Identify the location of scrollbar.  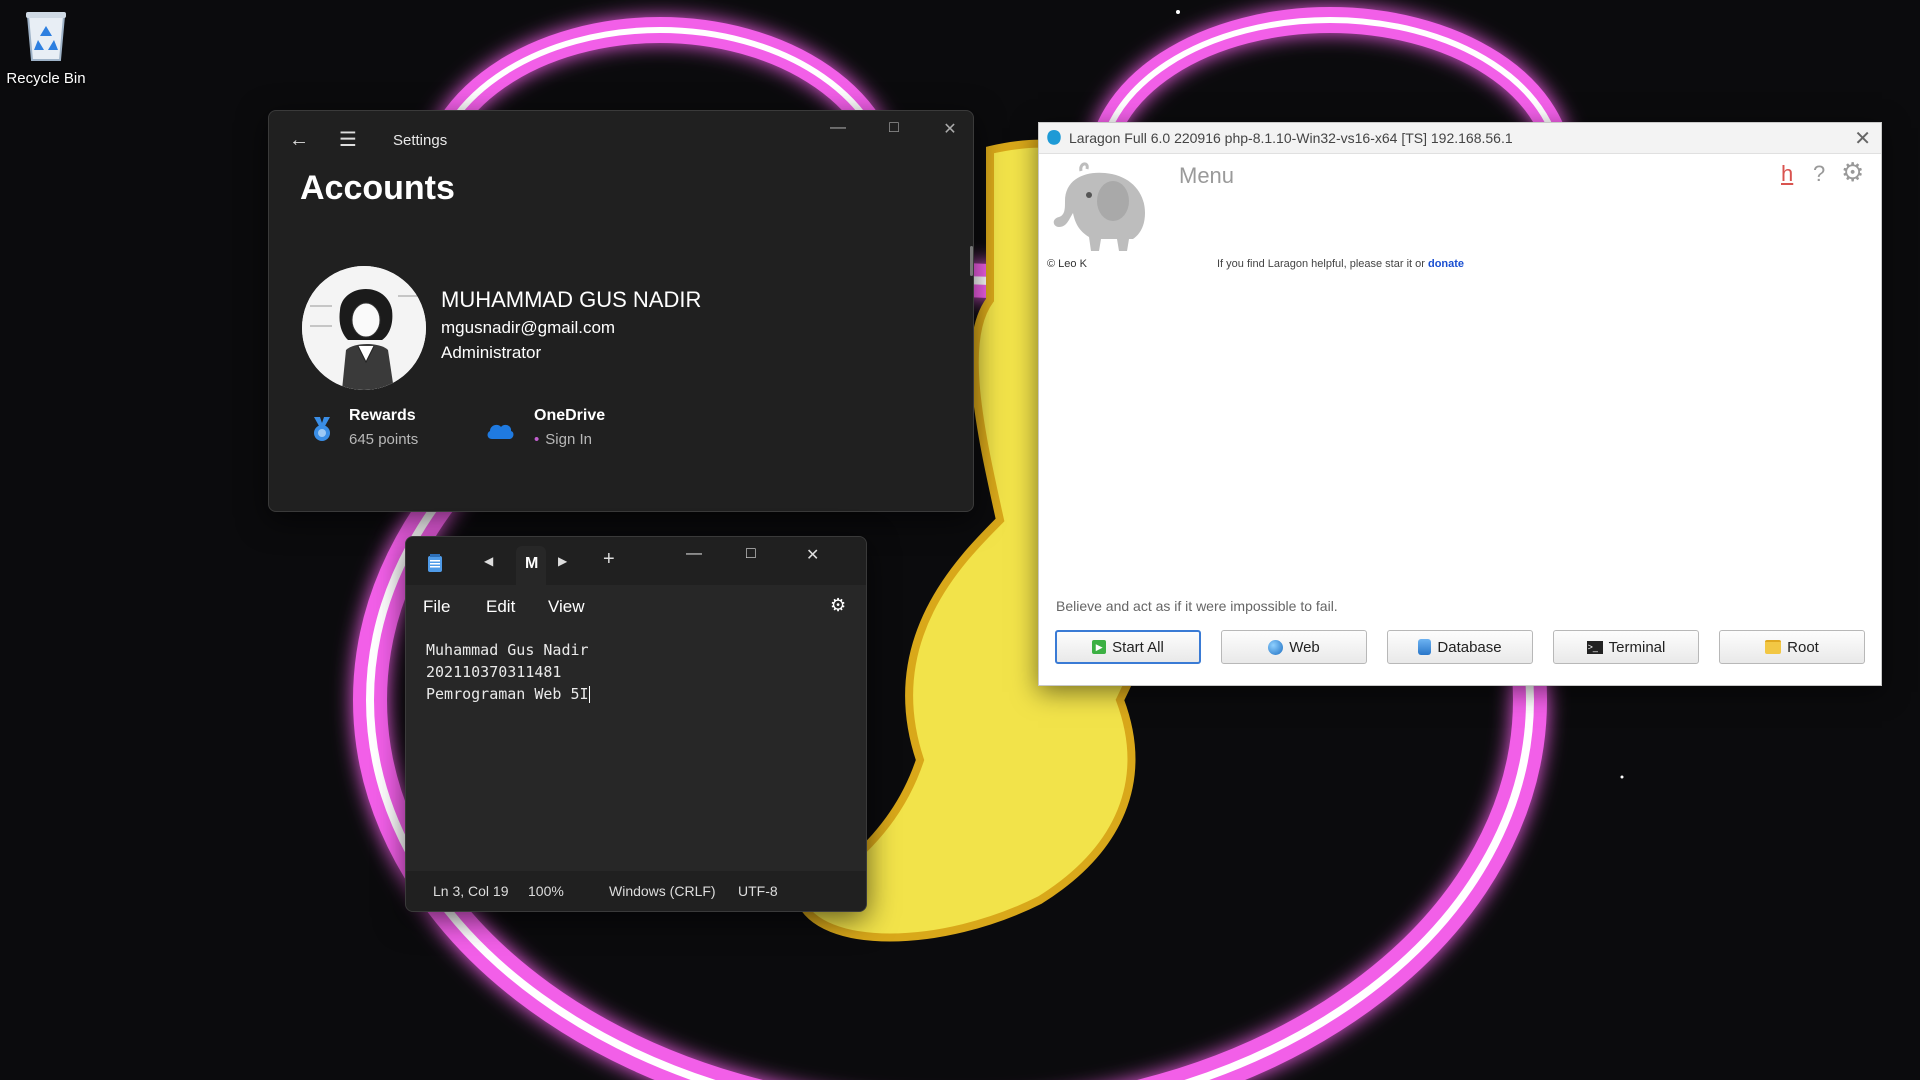
(971, 261).